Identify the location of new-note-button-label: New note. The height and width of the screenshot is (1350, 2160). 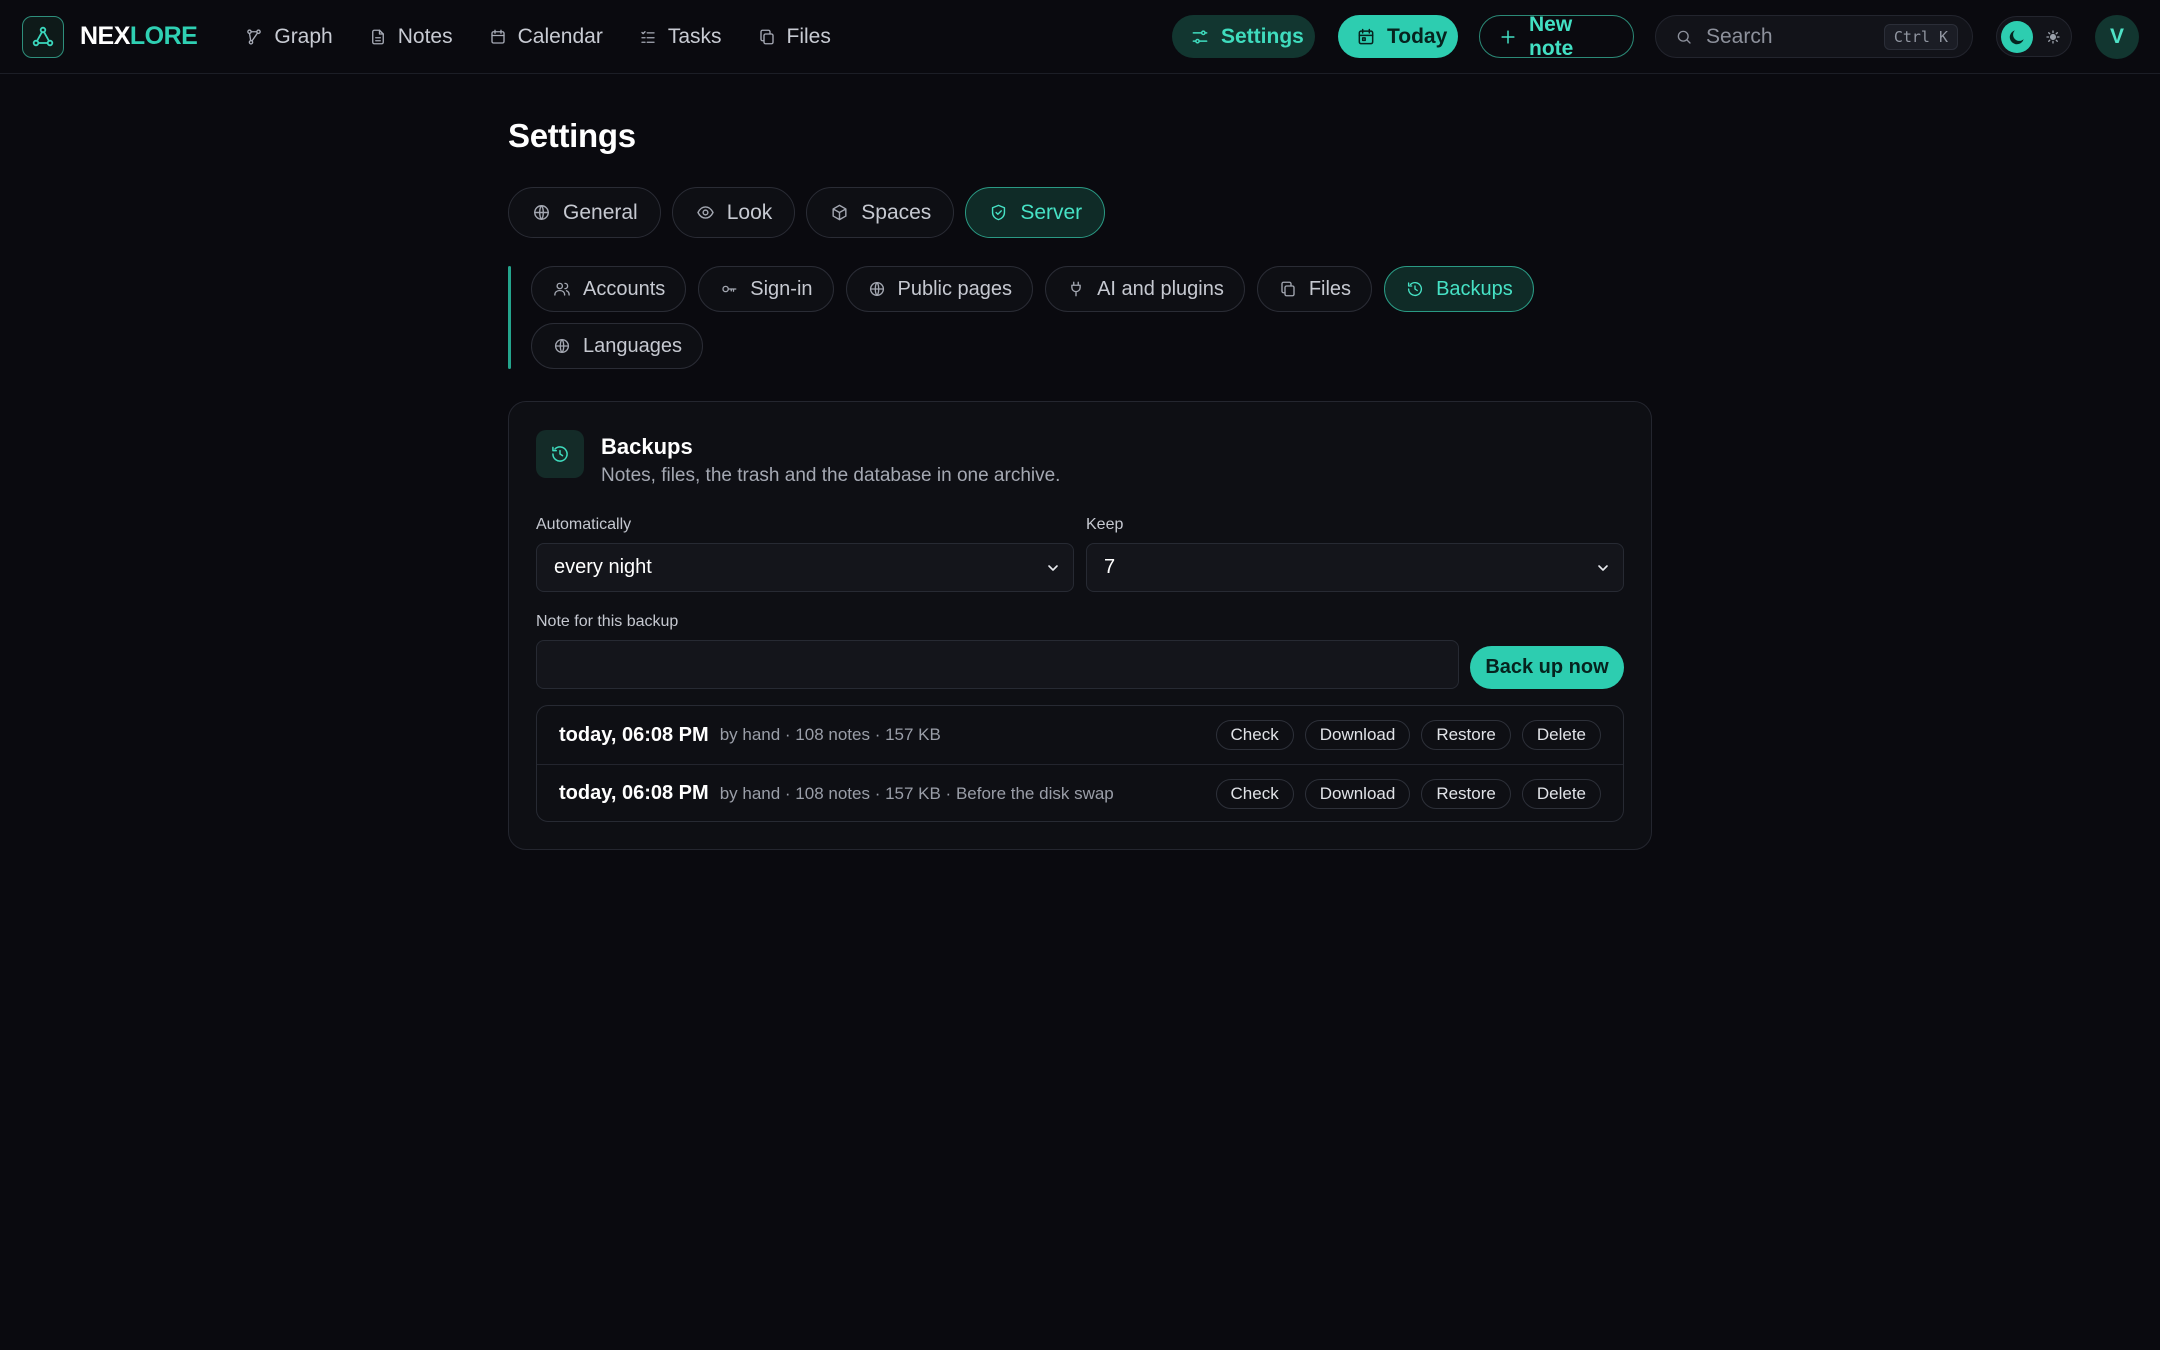
(1551, 36).